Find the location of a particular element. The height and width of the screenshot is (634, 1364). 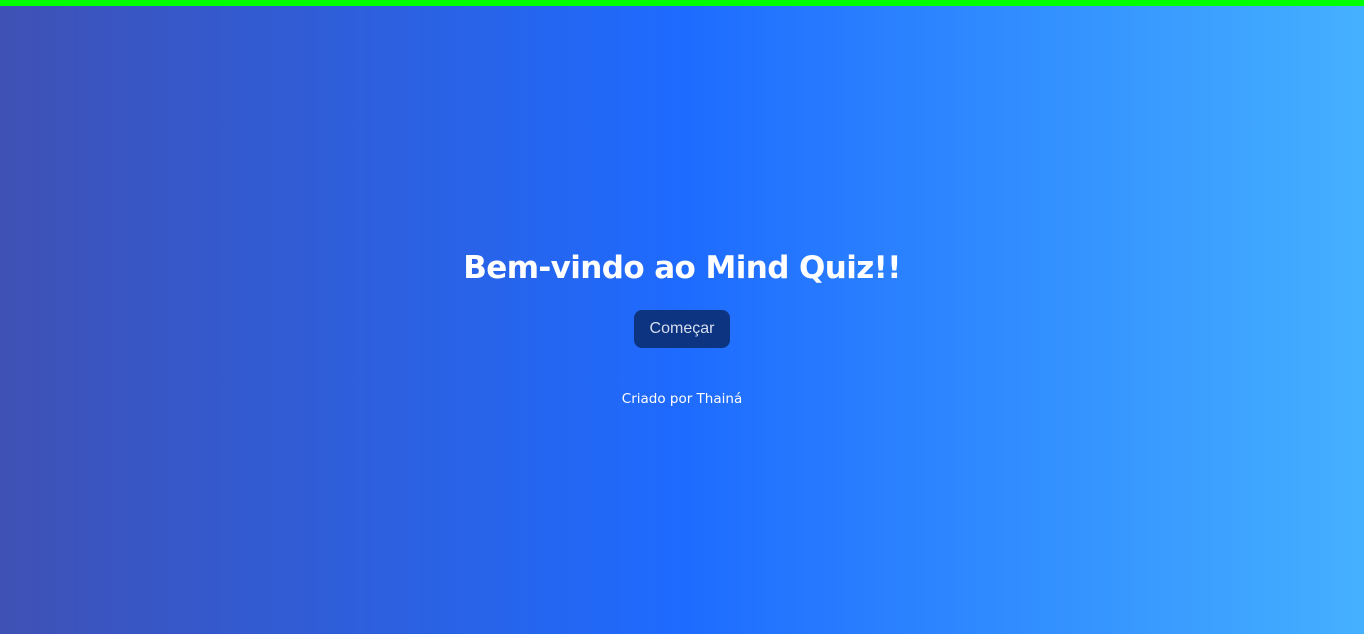

credits-text: Criado por Thainá is located at coordinates (682, 399).